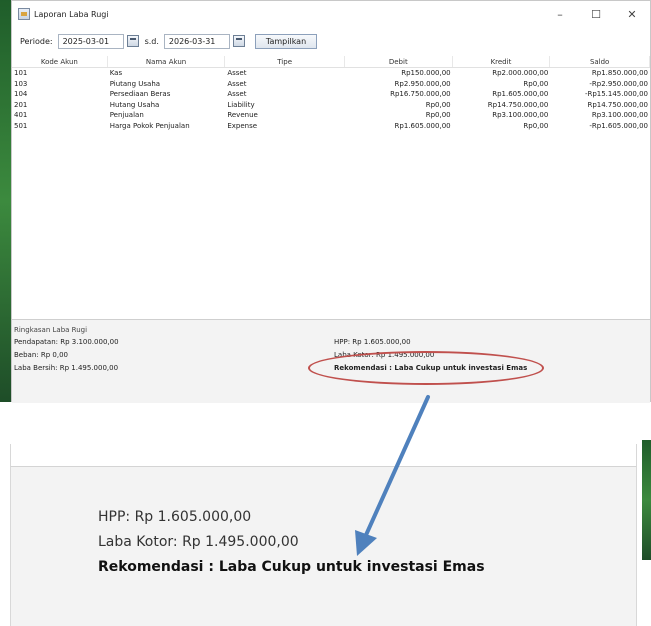 This screenshot has height=626, width=651. I want to click on sd-label: s.d., so click(151, 41).